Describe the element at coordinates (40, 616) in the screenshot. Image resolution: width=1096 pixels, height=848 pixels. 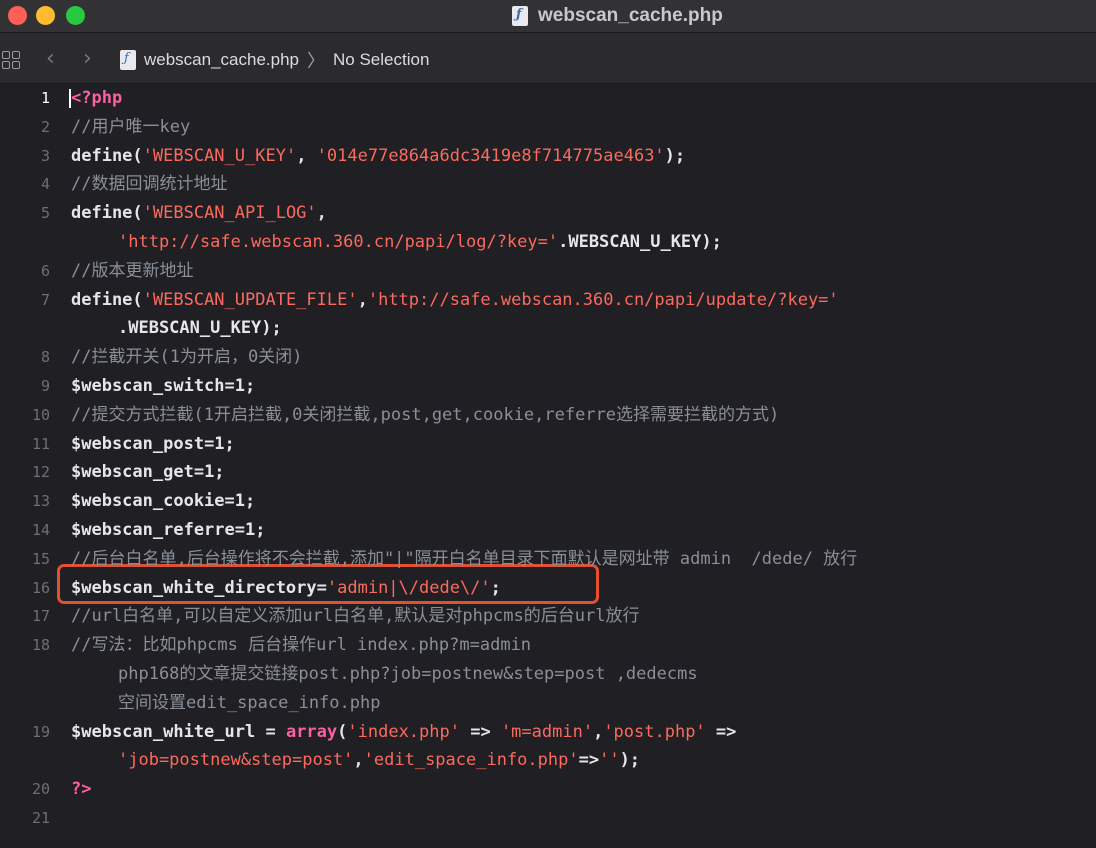
I see `line-number: 17` at that location.